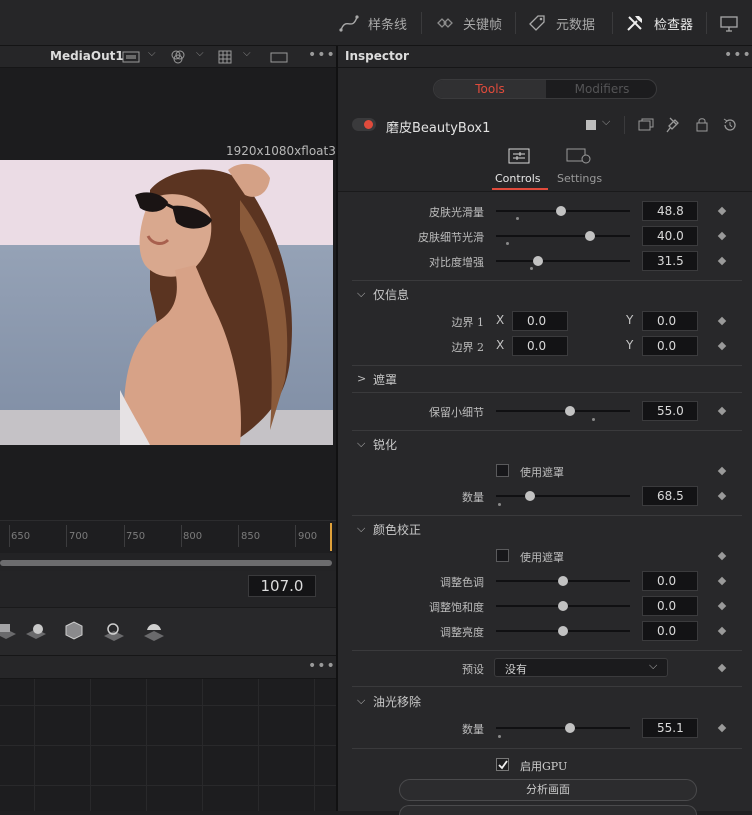 This screenshot has width=752, height=815. I want to click on color-channels-icon, so click(178, 57).